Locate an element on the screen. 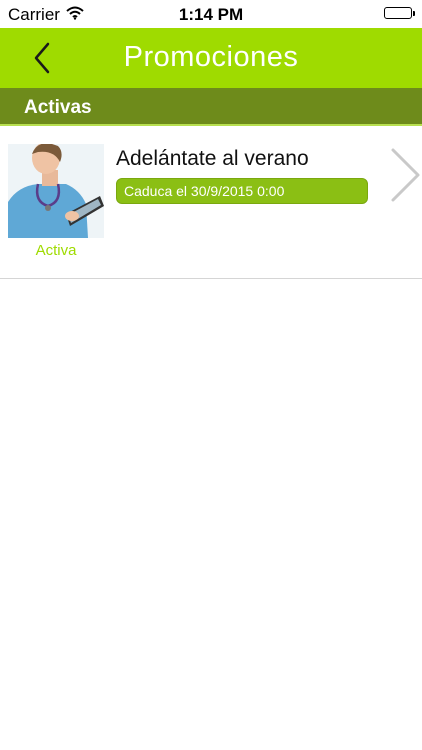 The image size is (422, 750). status-time: 1:14 PM is located at coordinates (211, 14).